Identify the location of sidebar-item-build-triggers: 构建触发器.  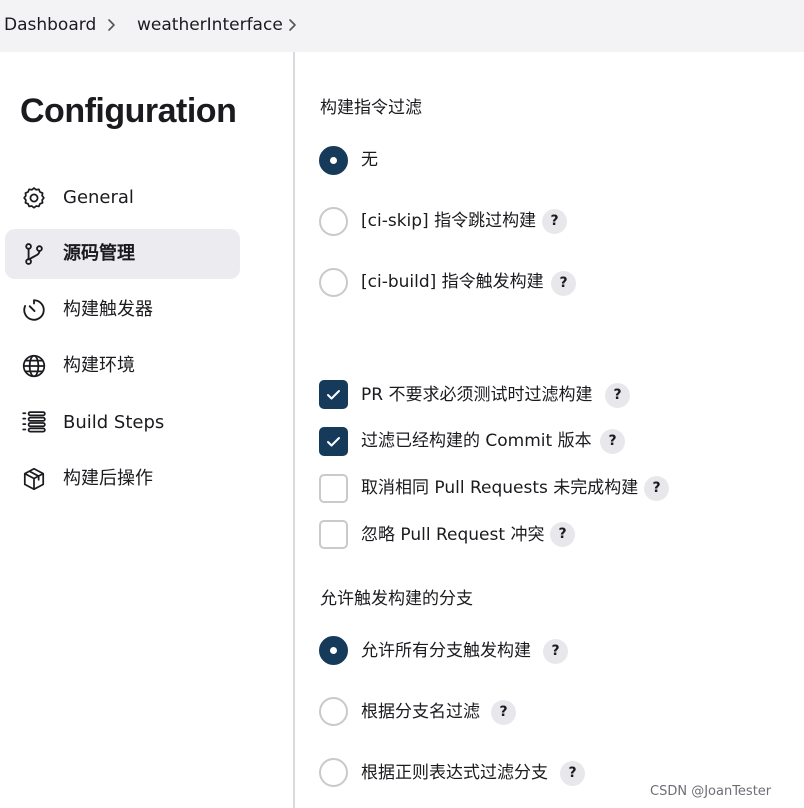
(122, 310).